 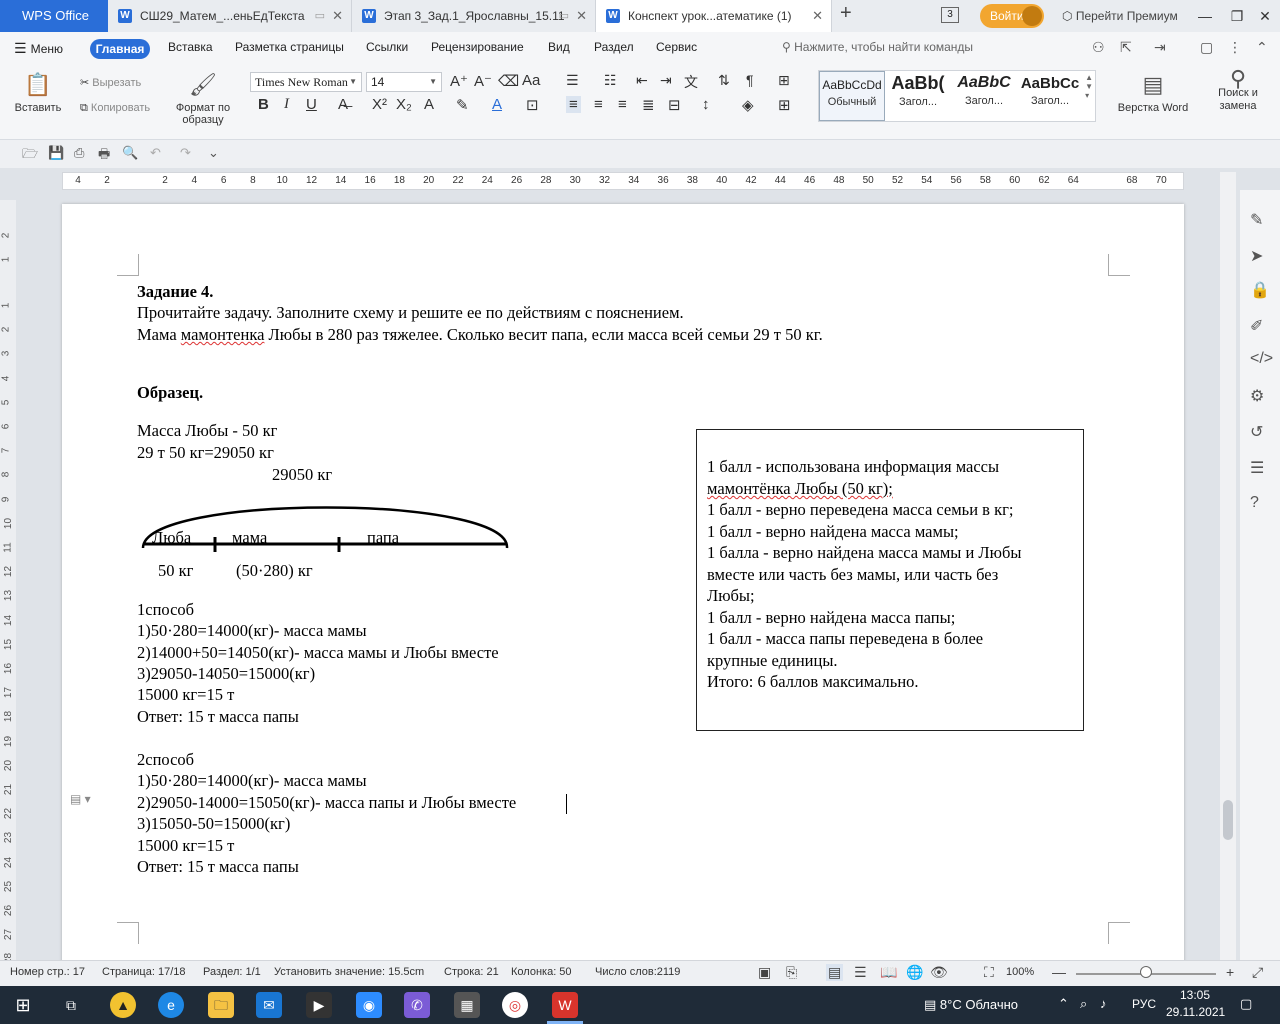 I want to click on viber-icon: ✆, so click(x=417, y=1005).